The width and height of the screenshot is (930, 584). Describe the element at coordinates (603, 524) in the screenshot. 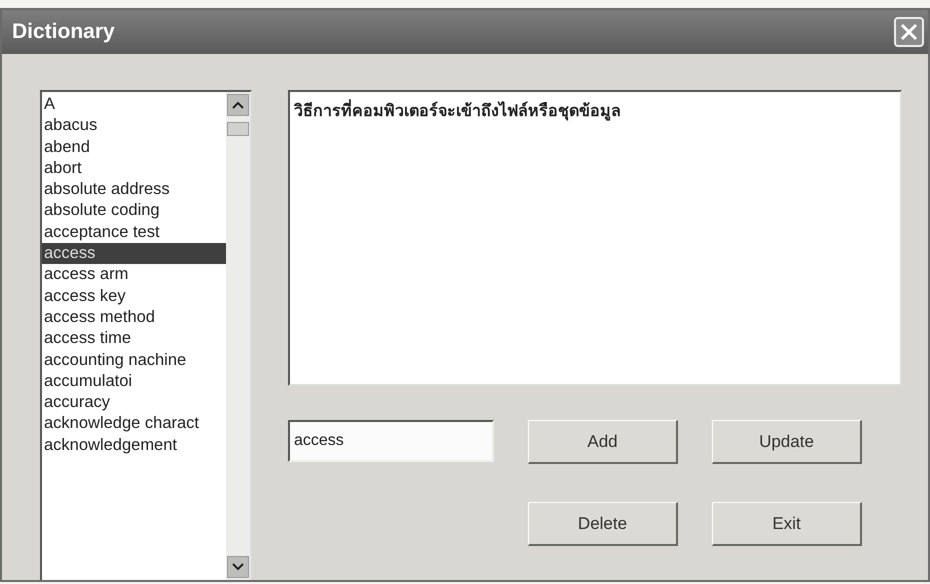

I see `delete-button: Delete` at that location.